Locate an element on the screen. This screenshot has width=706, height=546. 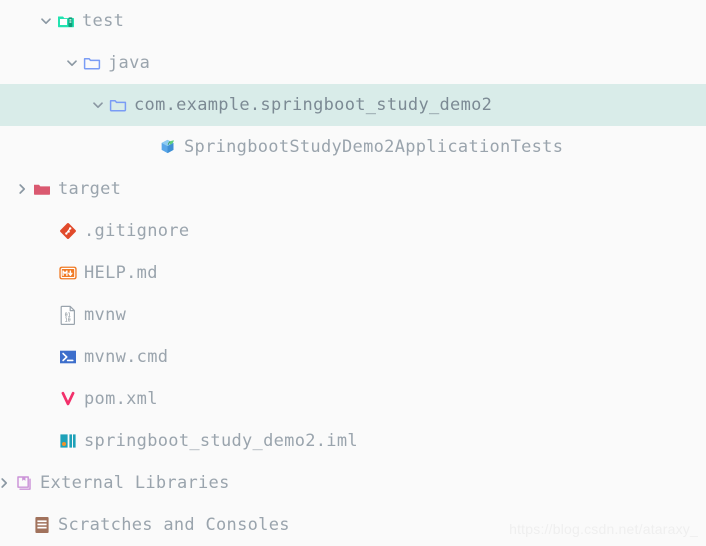
folder-icon is located at coordinates (92, 63).